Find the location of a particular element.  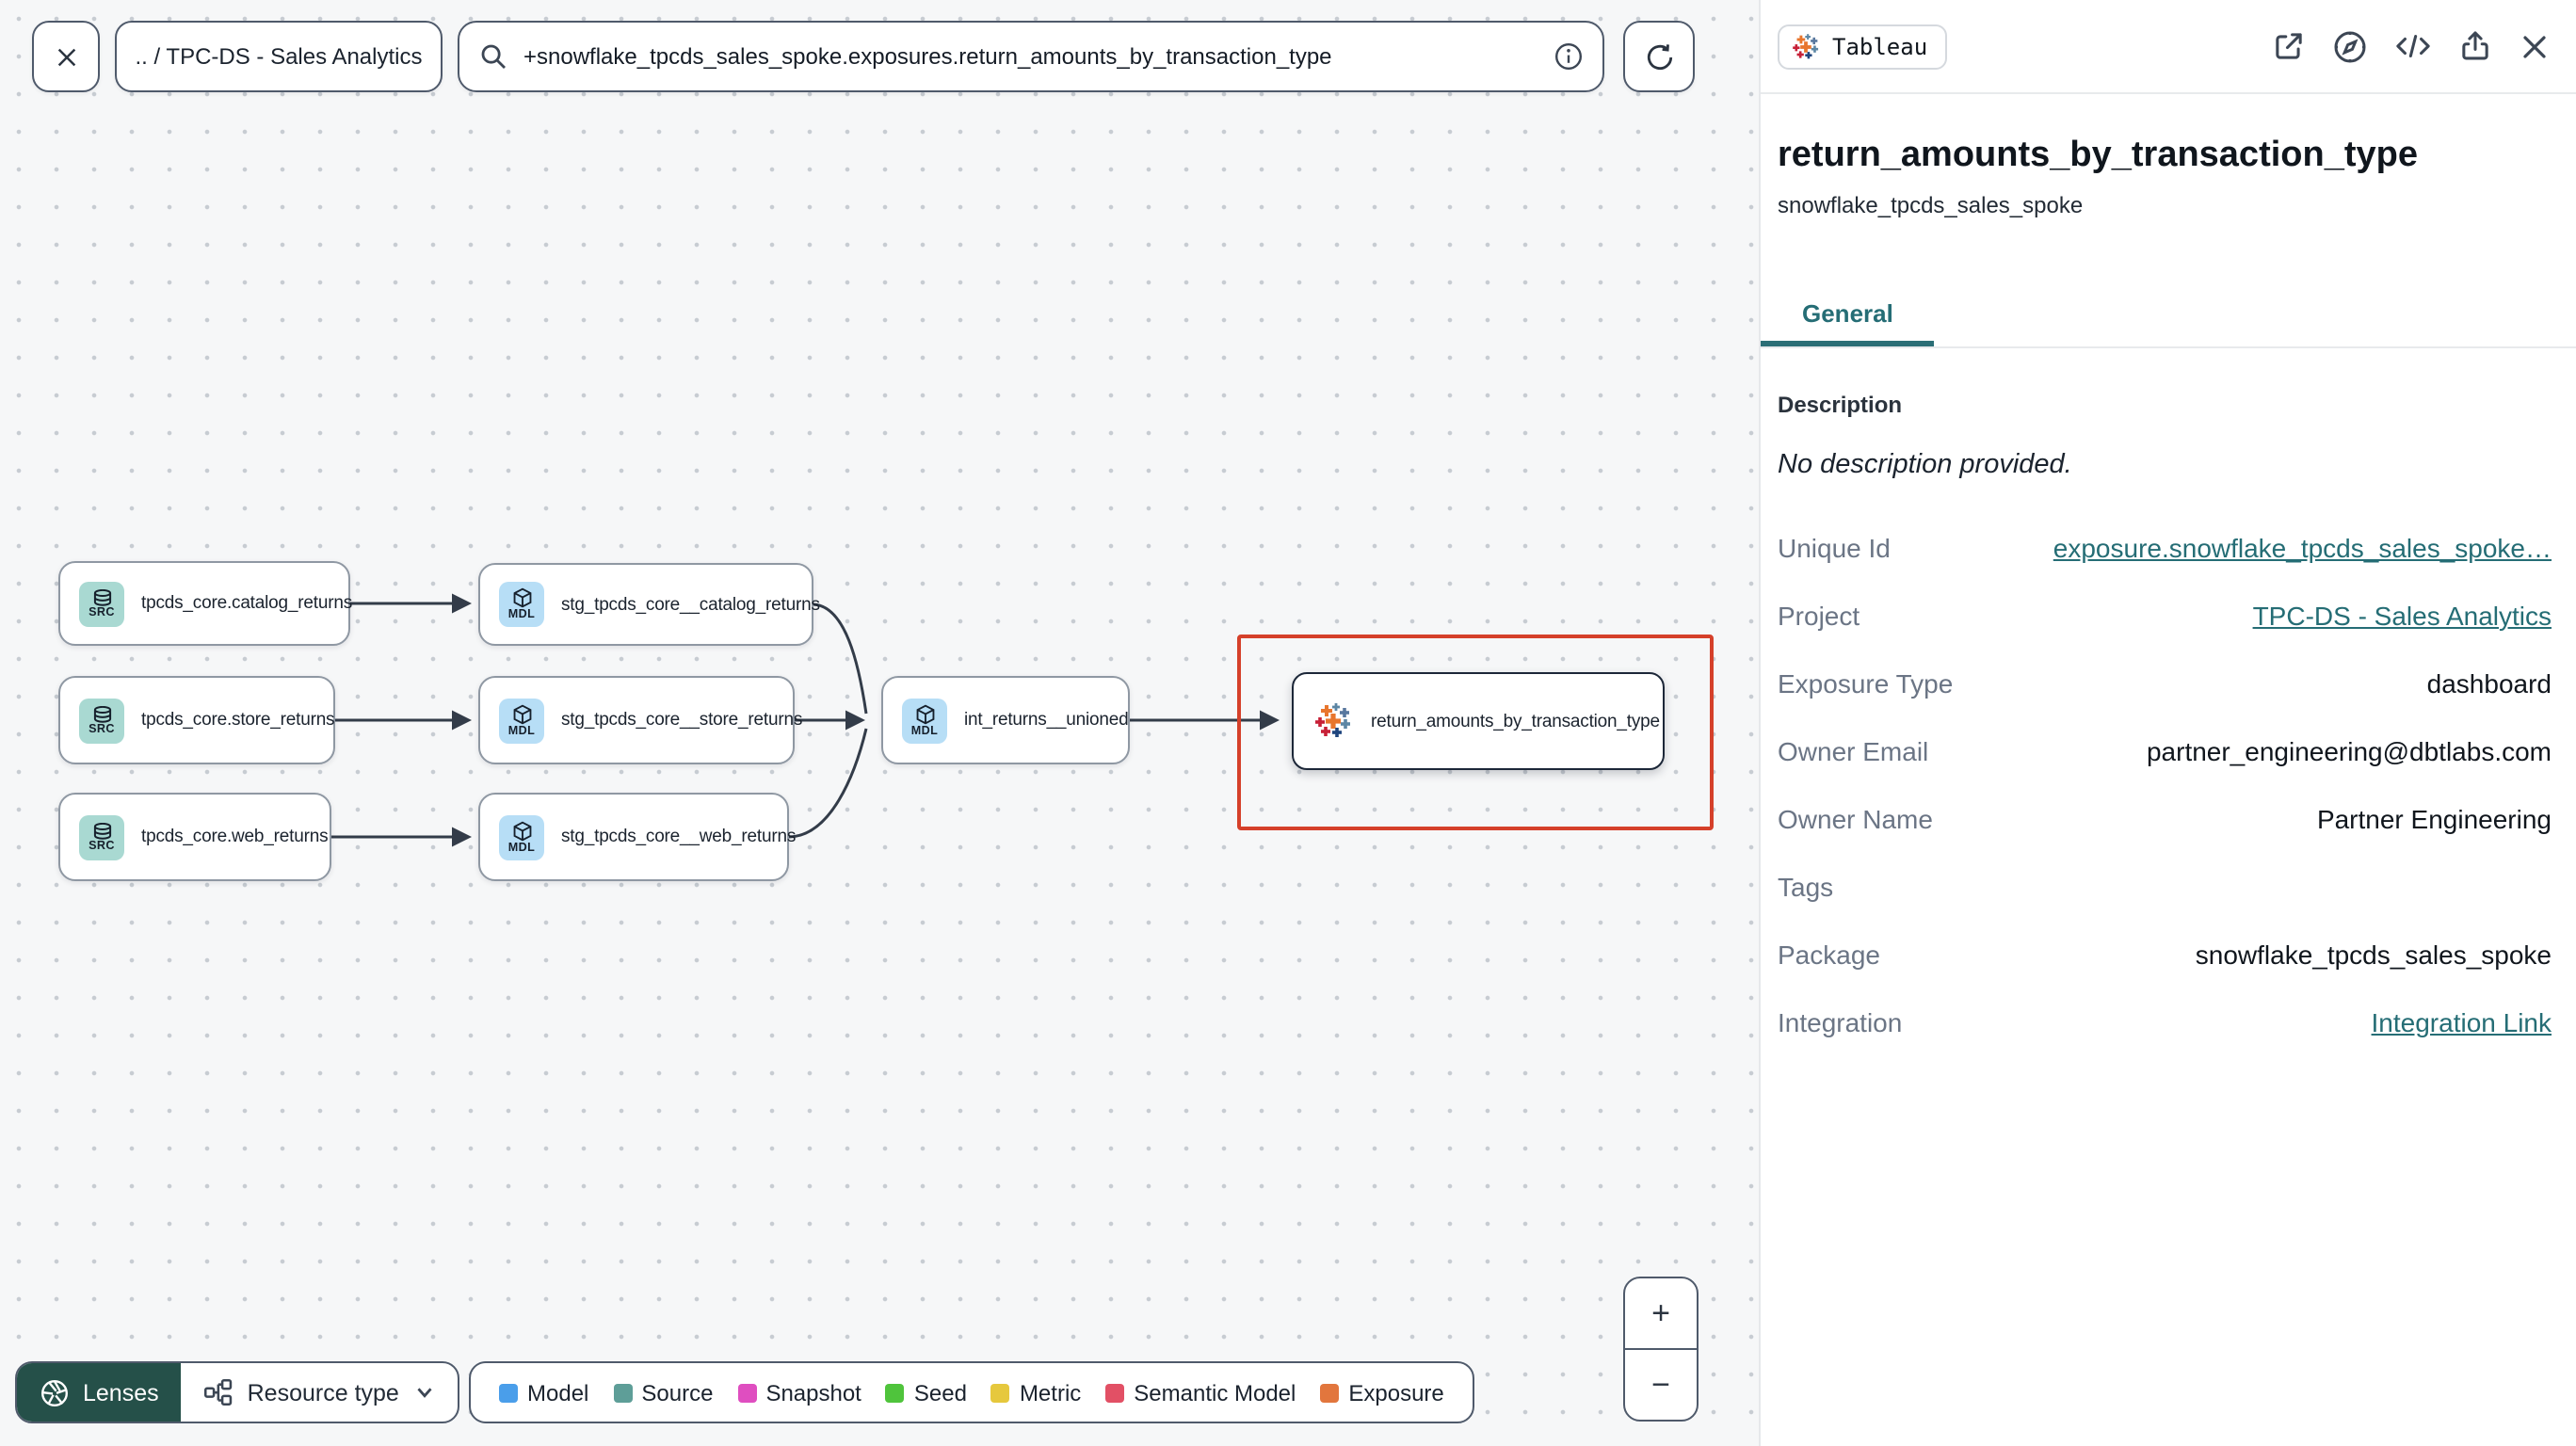

project-link: TPC-DS - Sales Analytics is located at coordinates (2402, 616).